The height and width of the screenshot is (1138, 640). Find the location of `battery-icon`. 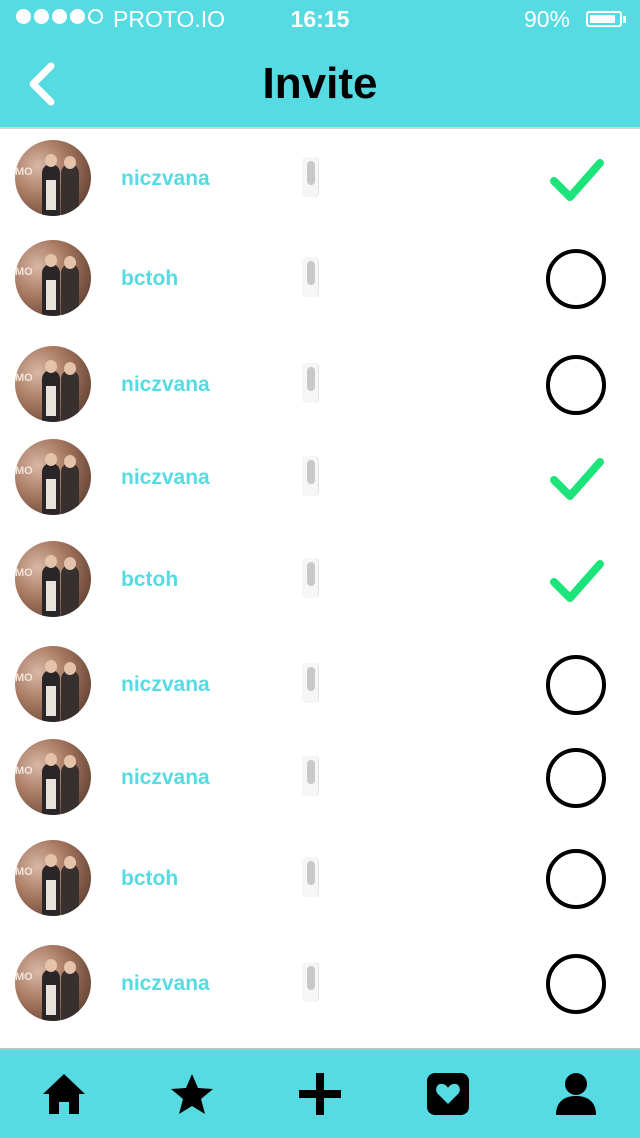

battery-icon is located at coordinates (604, 19).